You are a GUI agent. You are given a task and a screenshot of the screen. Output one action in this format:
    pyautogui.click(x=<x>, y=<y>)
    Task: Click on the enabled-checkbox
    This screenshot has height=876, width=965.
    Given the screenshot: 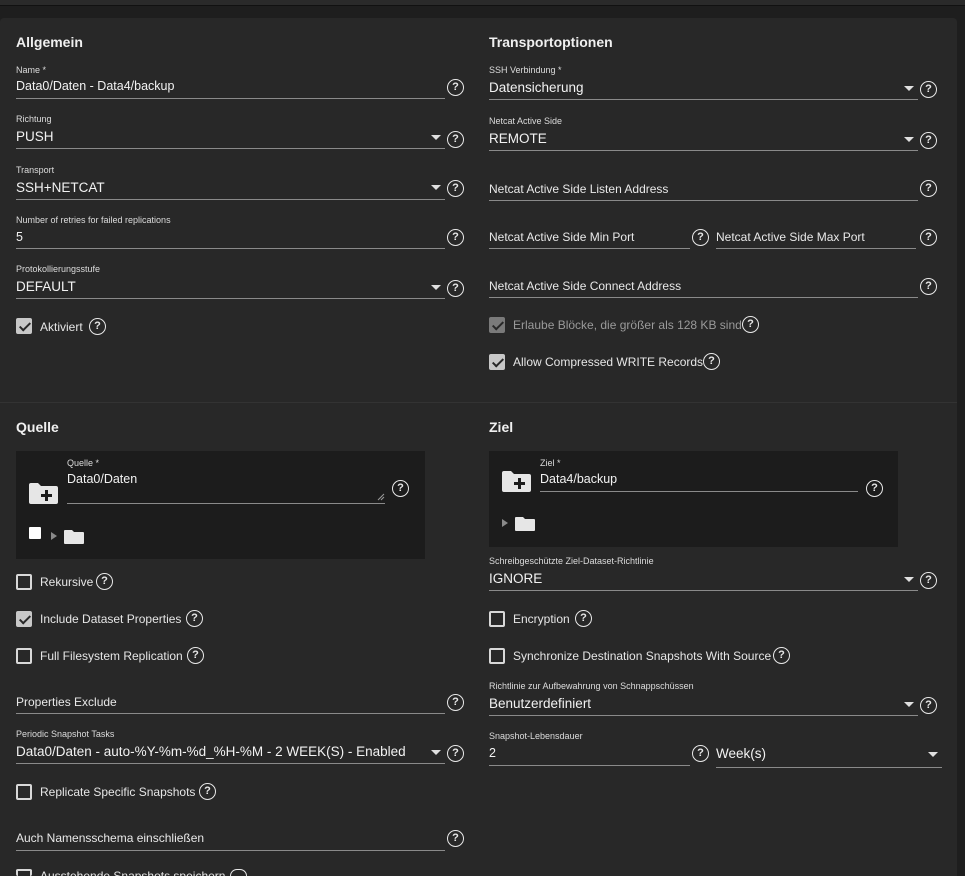 What is the action you would take?
    pyautogui.click(x=24, y=326)
    